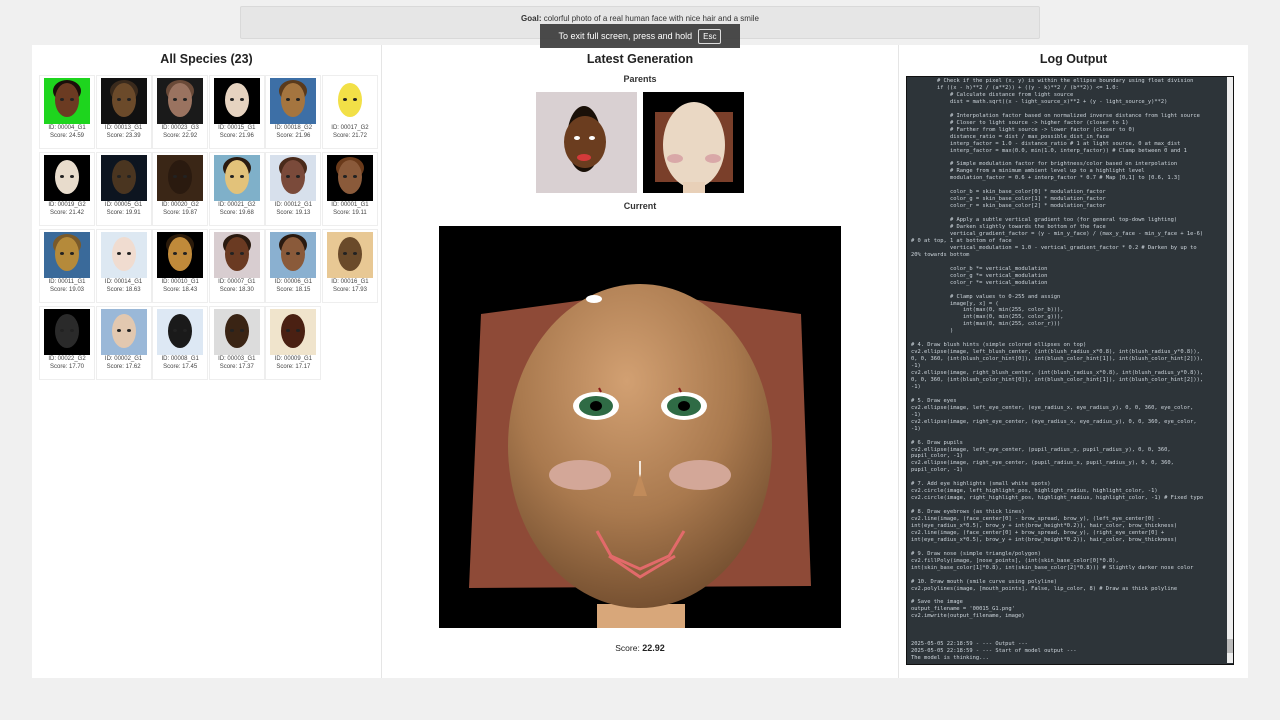 The image size is (1280, 720). I want to click on species-card: ID: 00013_G1 Score: 23.39, so click(123, 112).